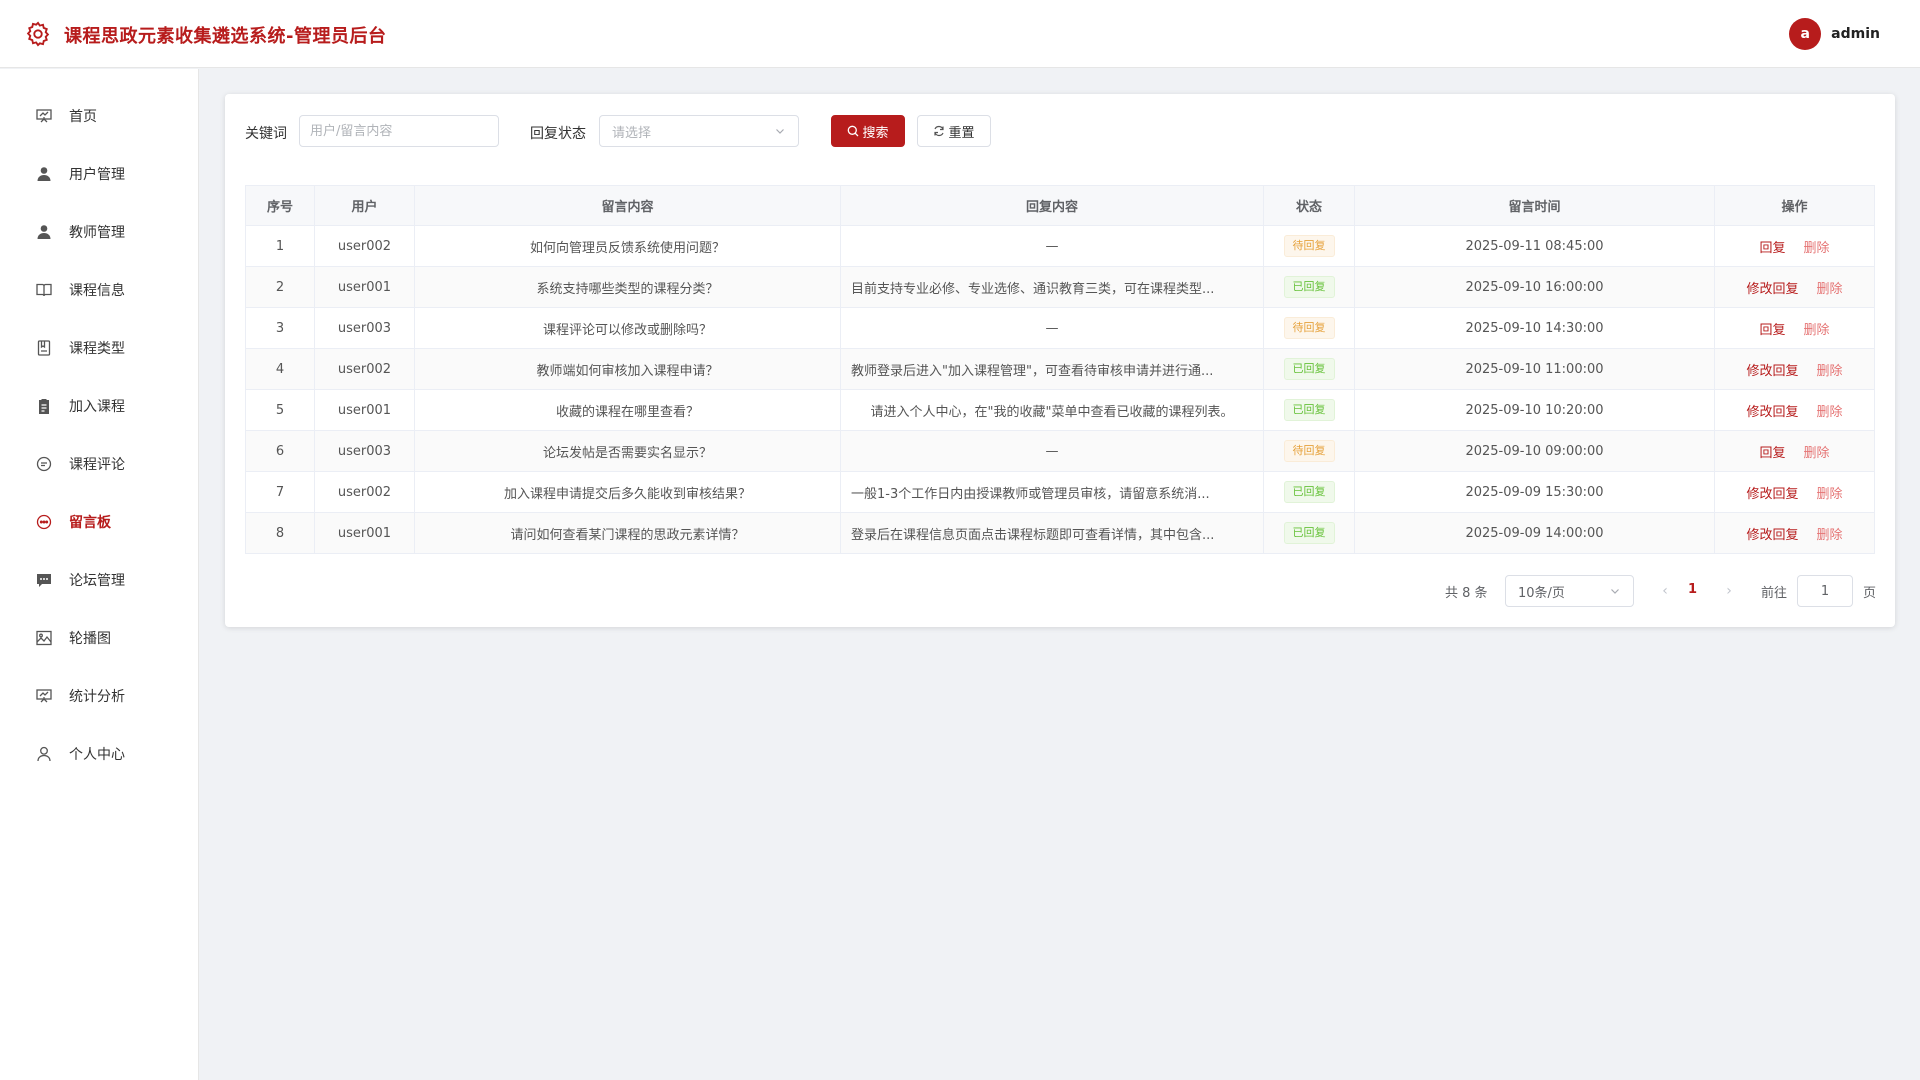 This screenshot has height=1080, width=1920. I want to click on sidebar-item-home: 首页, so click(99, 116).